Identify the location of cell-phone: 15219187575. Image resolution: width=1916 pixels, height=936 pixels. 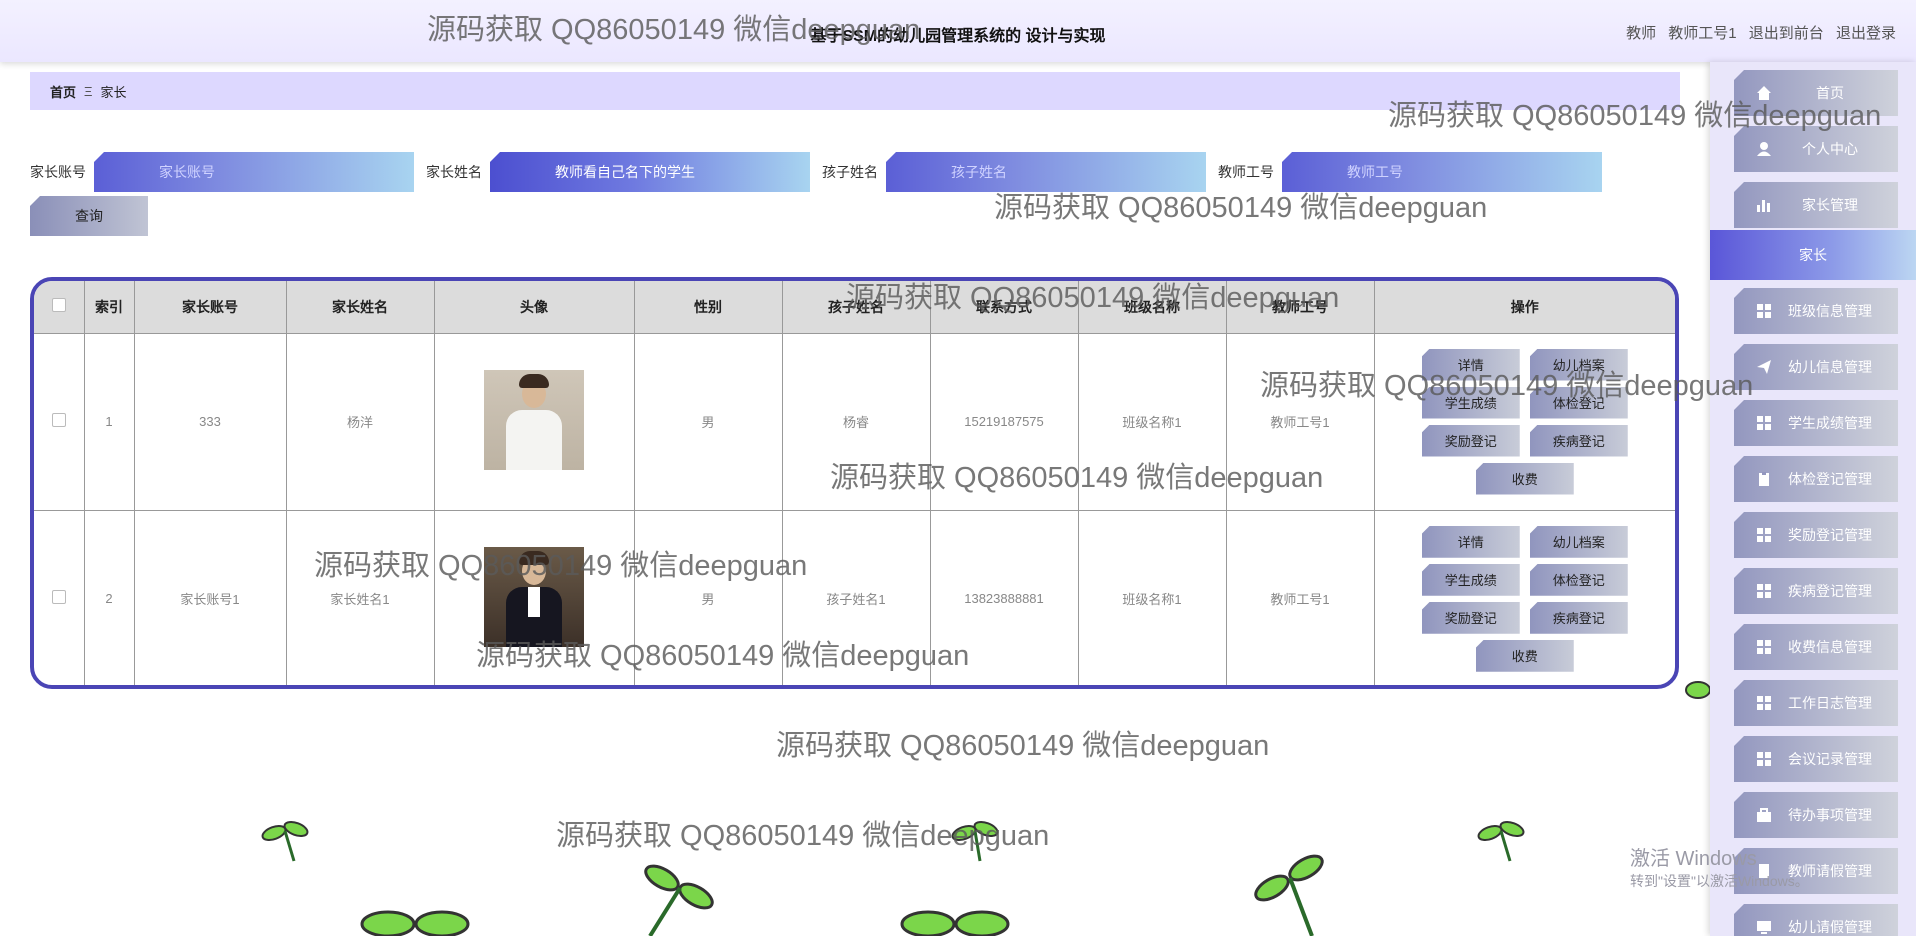
(1004, 422).